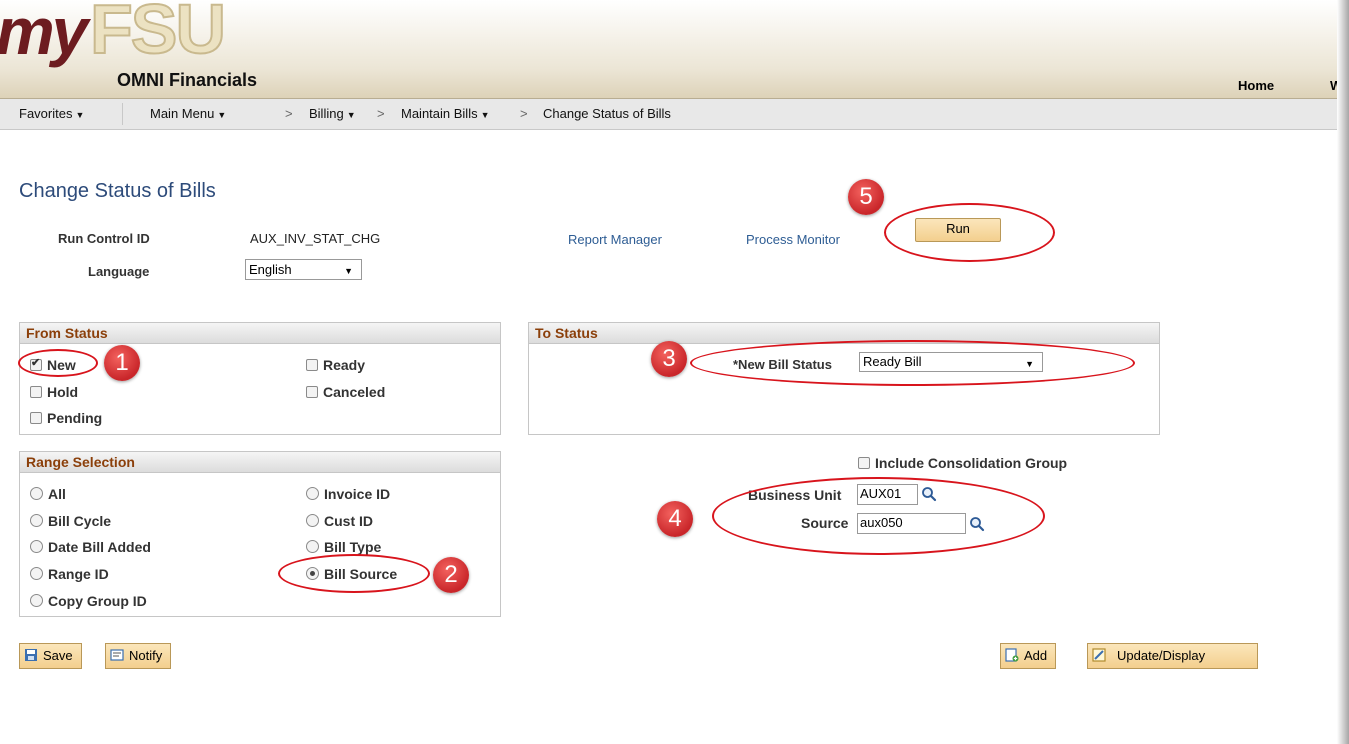 This screenshot has height=744, width=1349. What do you see at coordinates (260, 333) in the screenshot?
I see `from-status-header: From Status` at bounding box center [260, 333].